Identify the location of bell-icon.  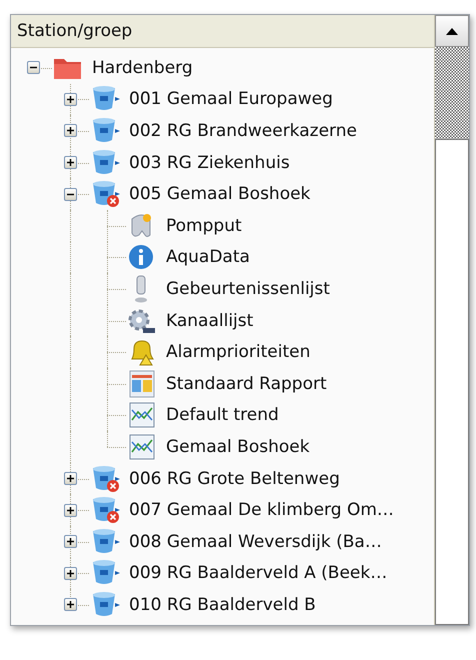
(143, 353).